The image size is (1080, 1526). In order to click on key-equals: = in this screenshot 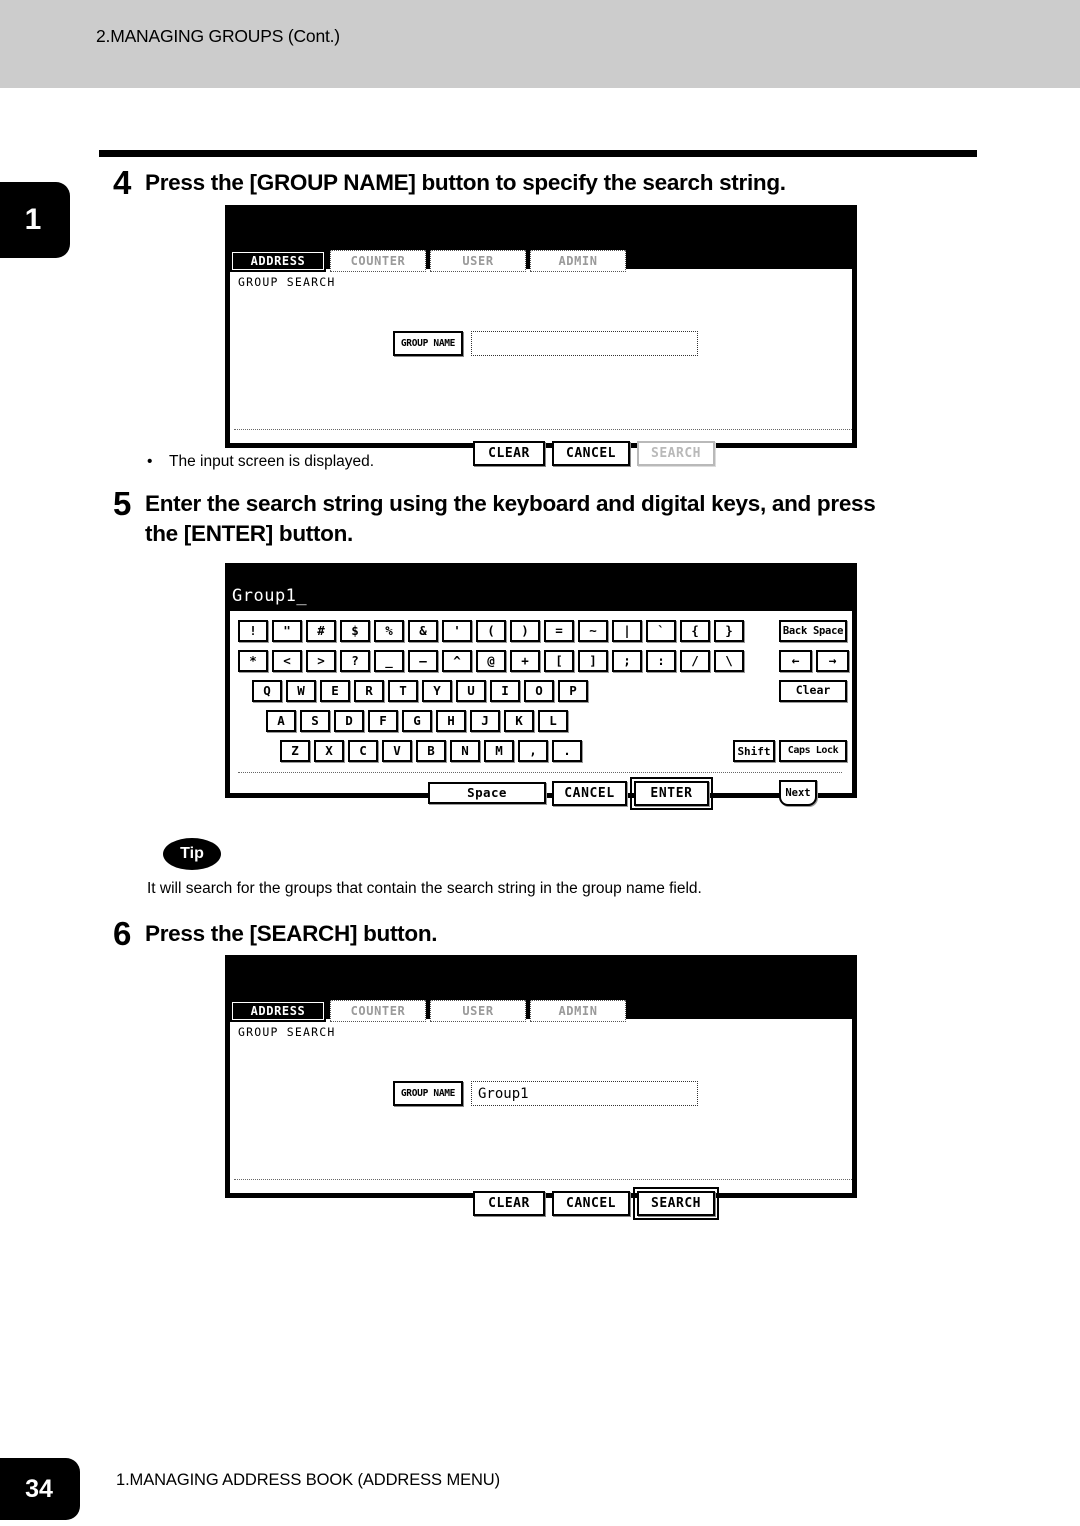, I will do `click(559, 631)`.